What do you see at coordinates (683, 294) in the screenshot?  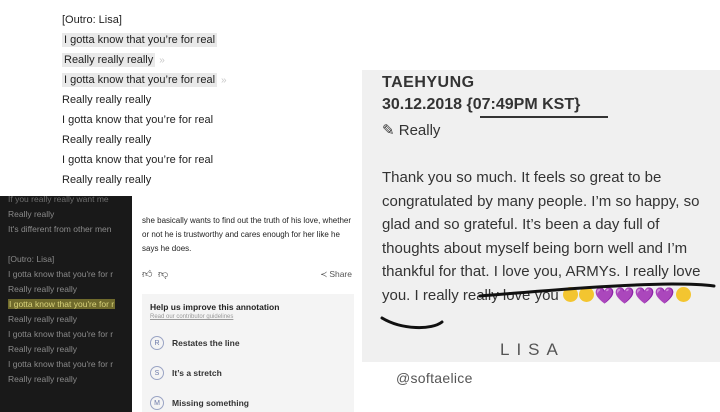 I see `crying-emoji-icon` at bounding box center [683, 294].